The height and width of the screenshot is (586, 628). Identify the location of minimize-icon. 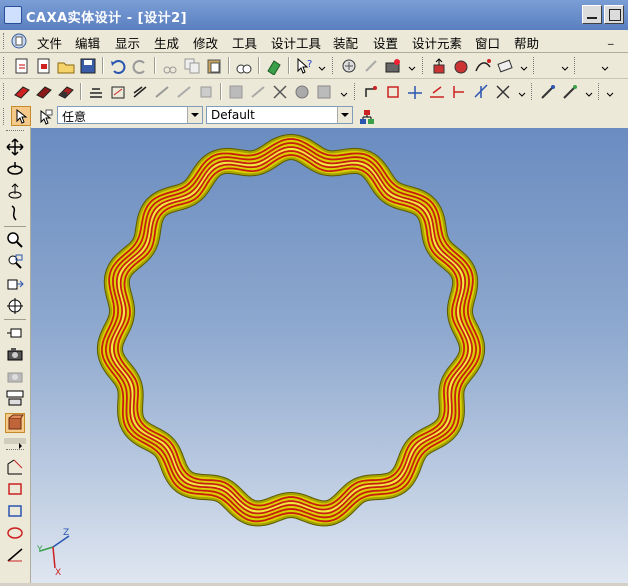
(592, 18).